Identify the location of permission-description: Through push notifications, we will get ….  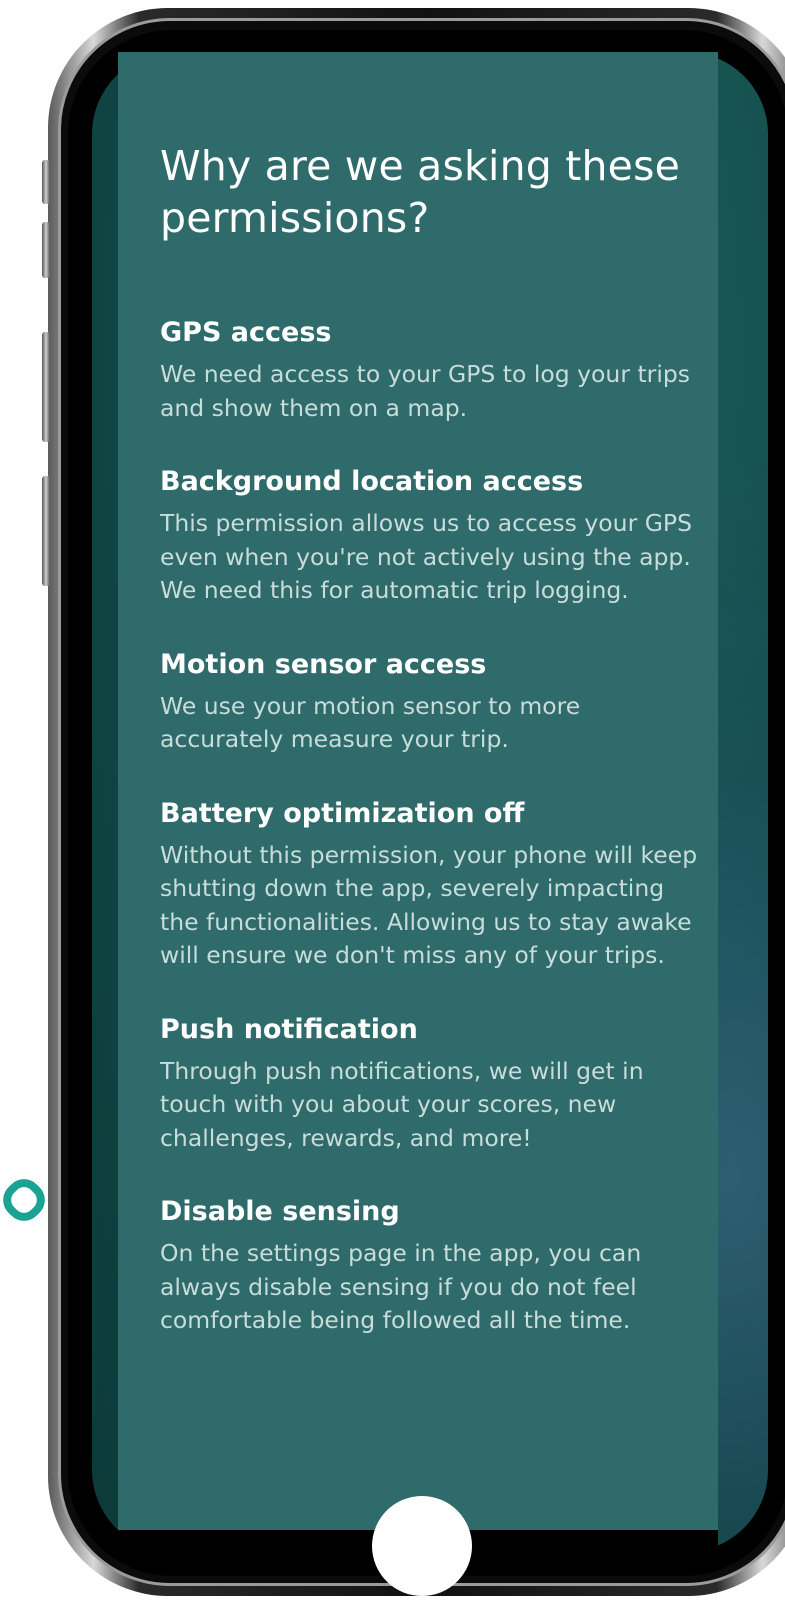
(402, 1104).